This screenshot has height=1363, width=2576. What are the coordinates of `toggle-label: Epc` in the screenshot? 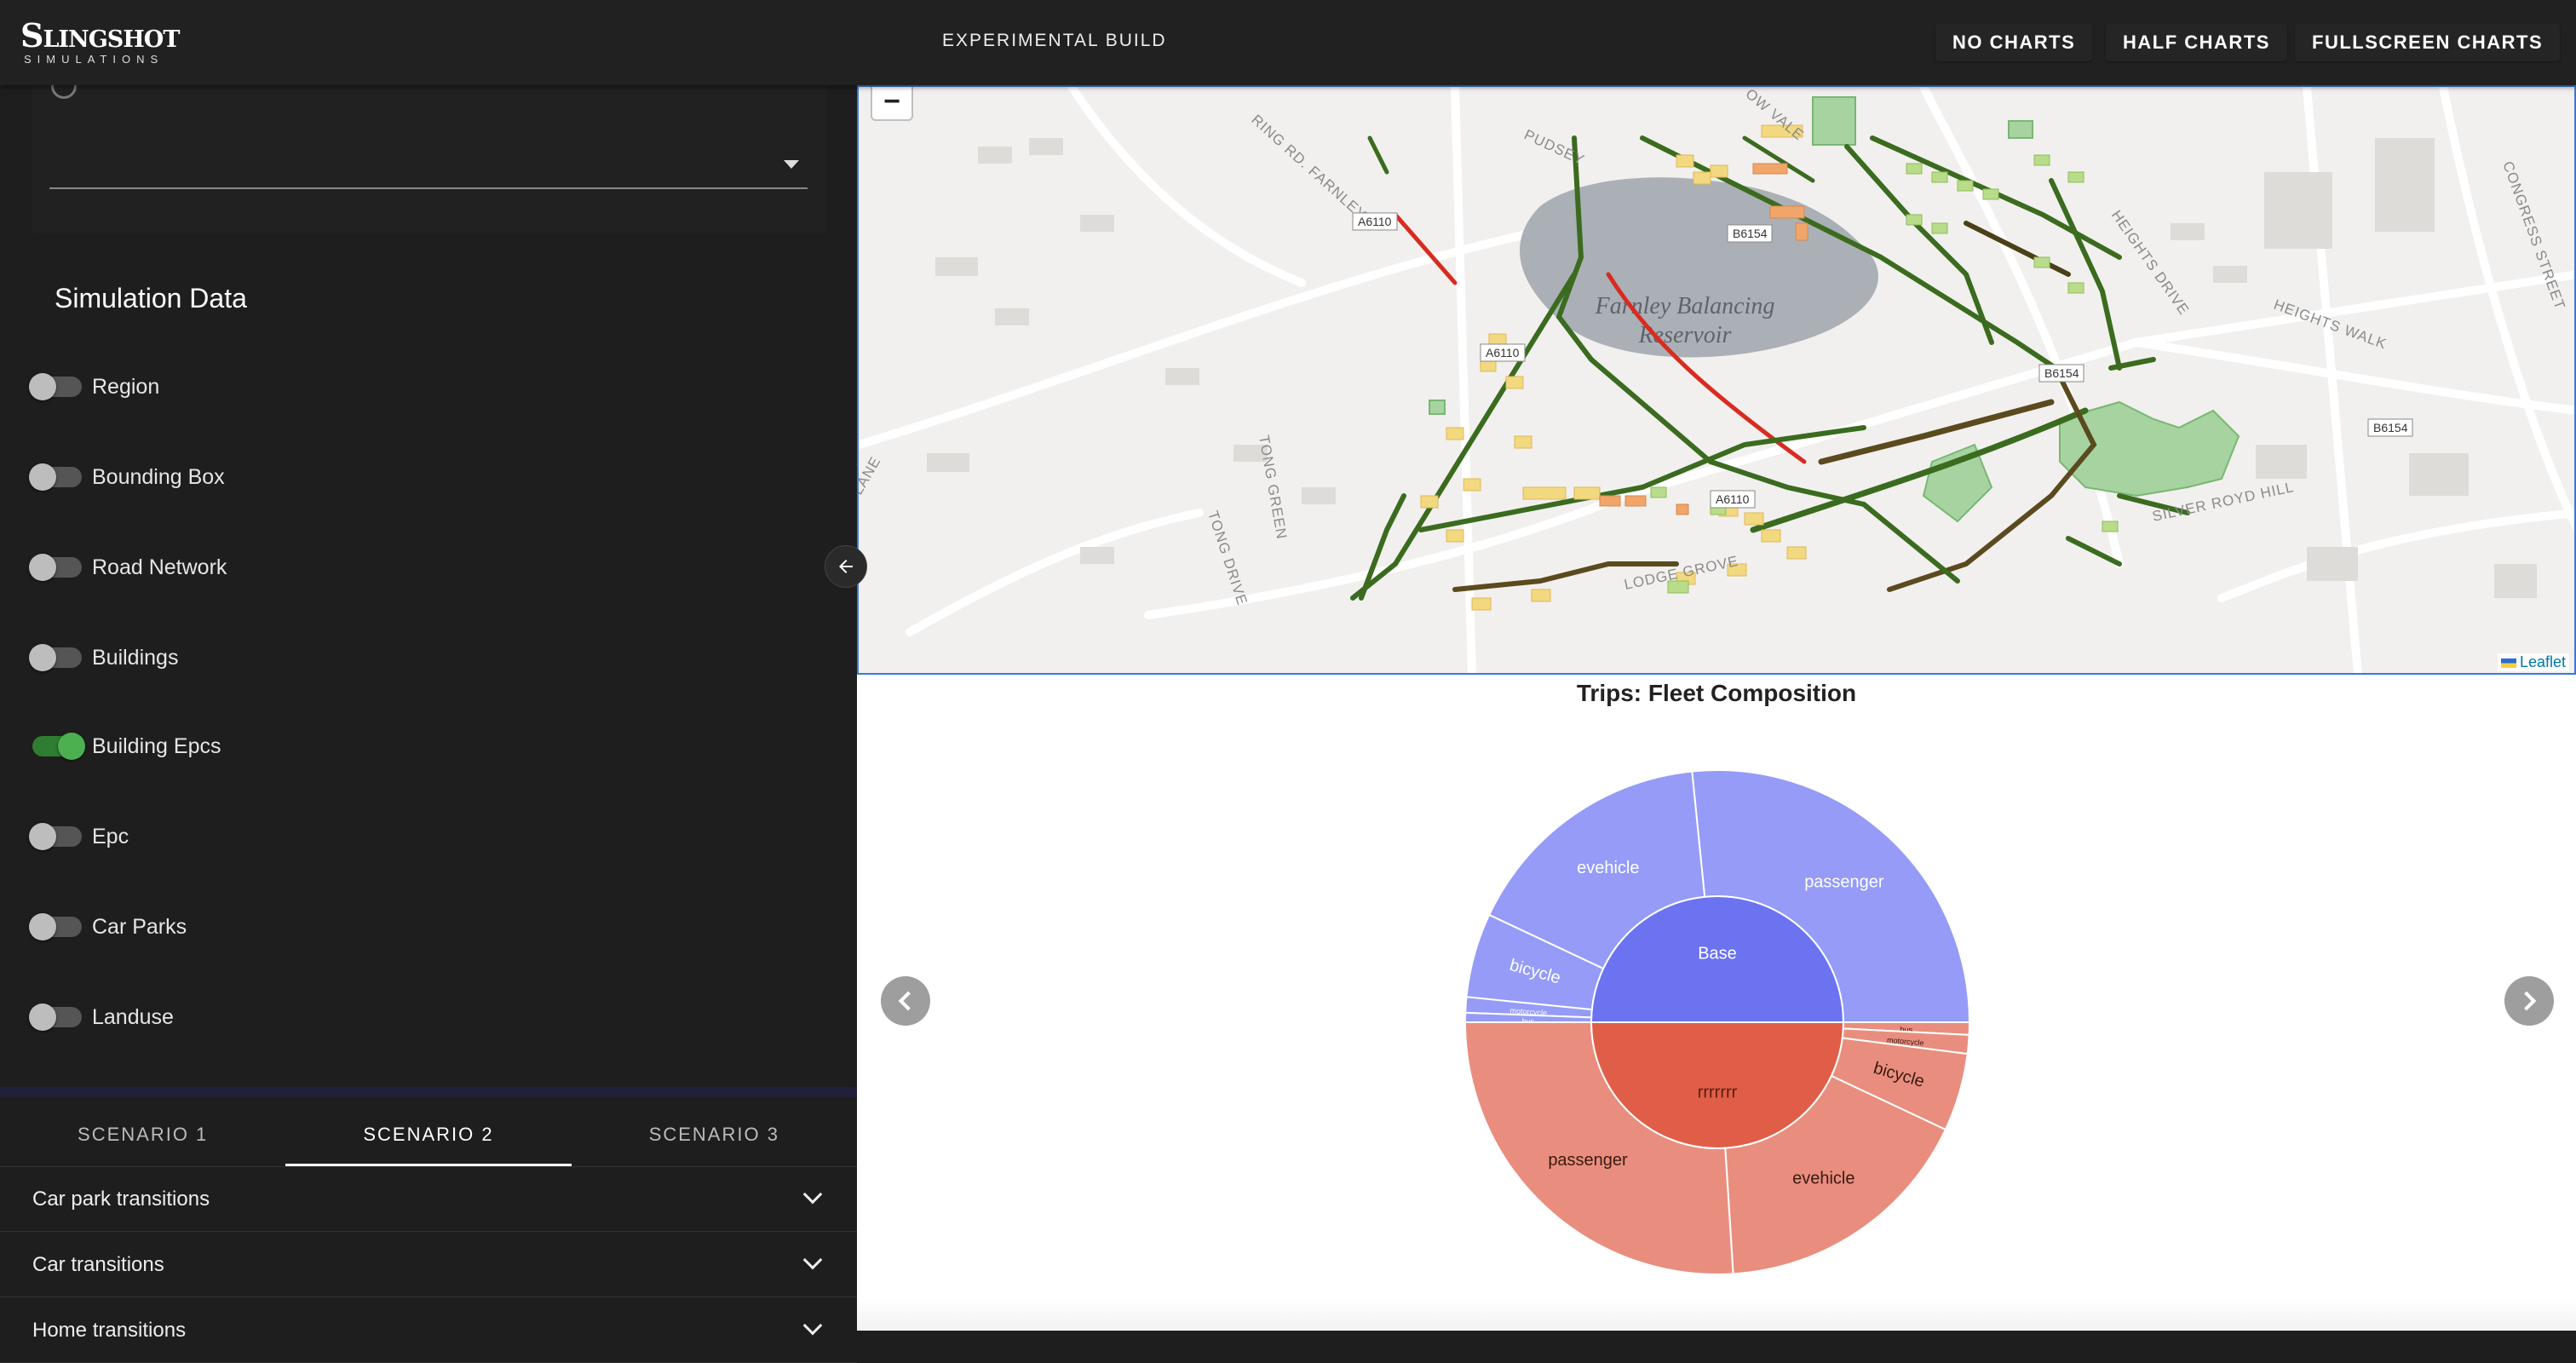 It's located at (111, 836).